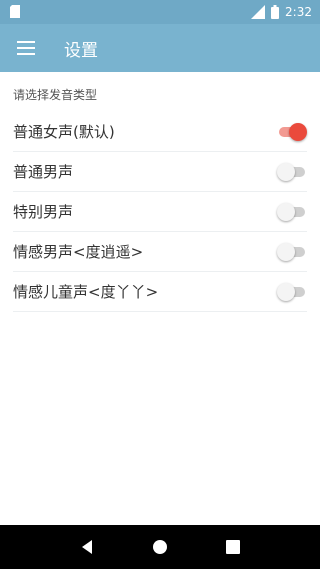 The image size is (320, 569). What do you see at coordinates (78, 252) in the screenshot?
I see `voice-option-label: 情感男声<度逍遥>` at bounding box center [78, 252].